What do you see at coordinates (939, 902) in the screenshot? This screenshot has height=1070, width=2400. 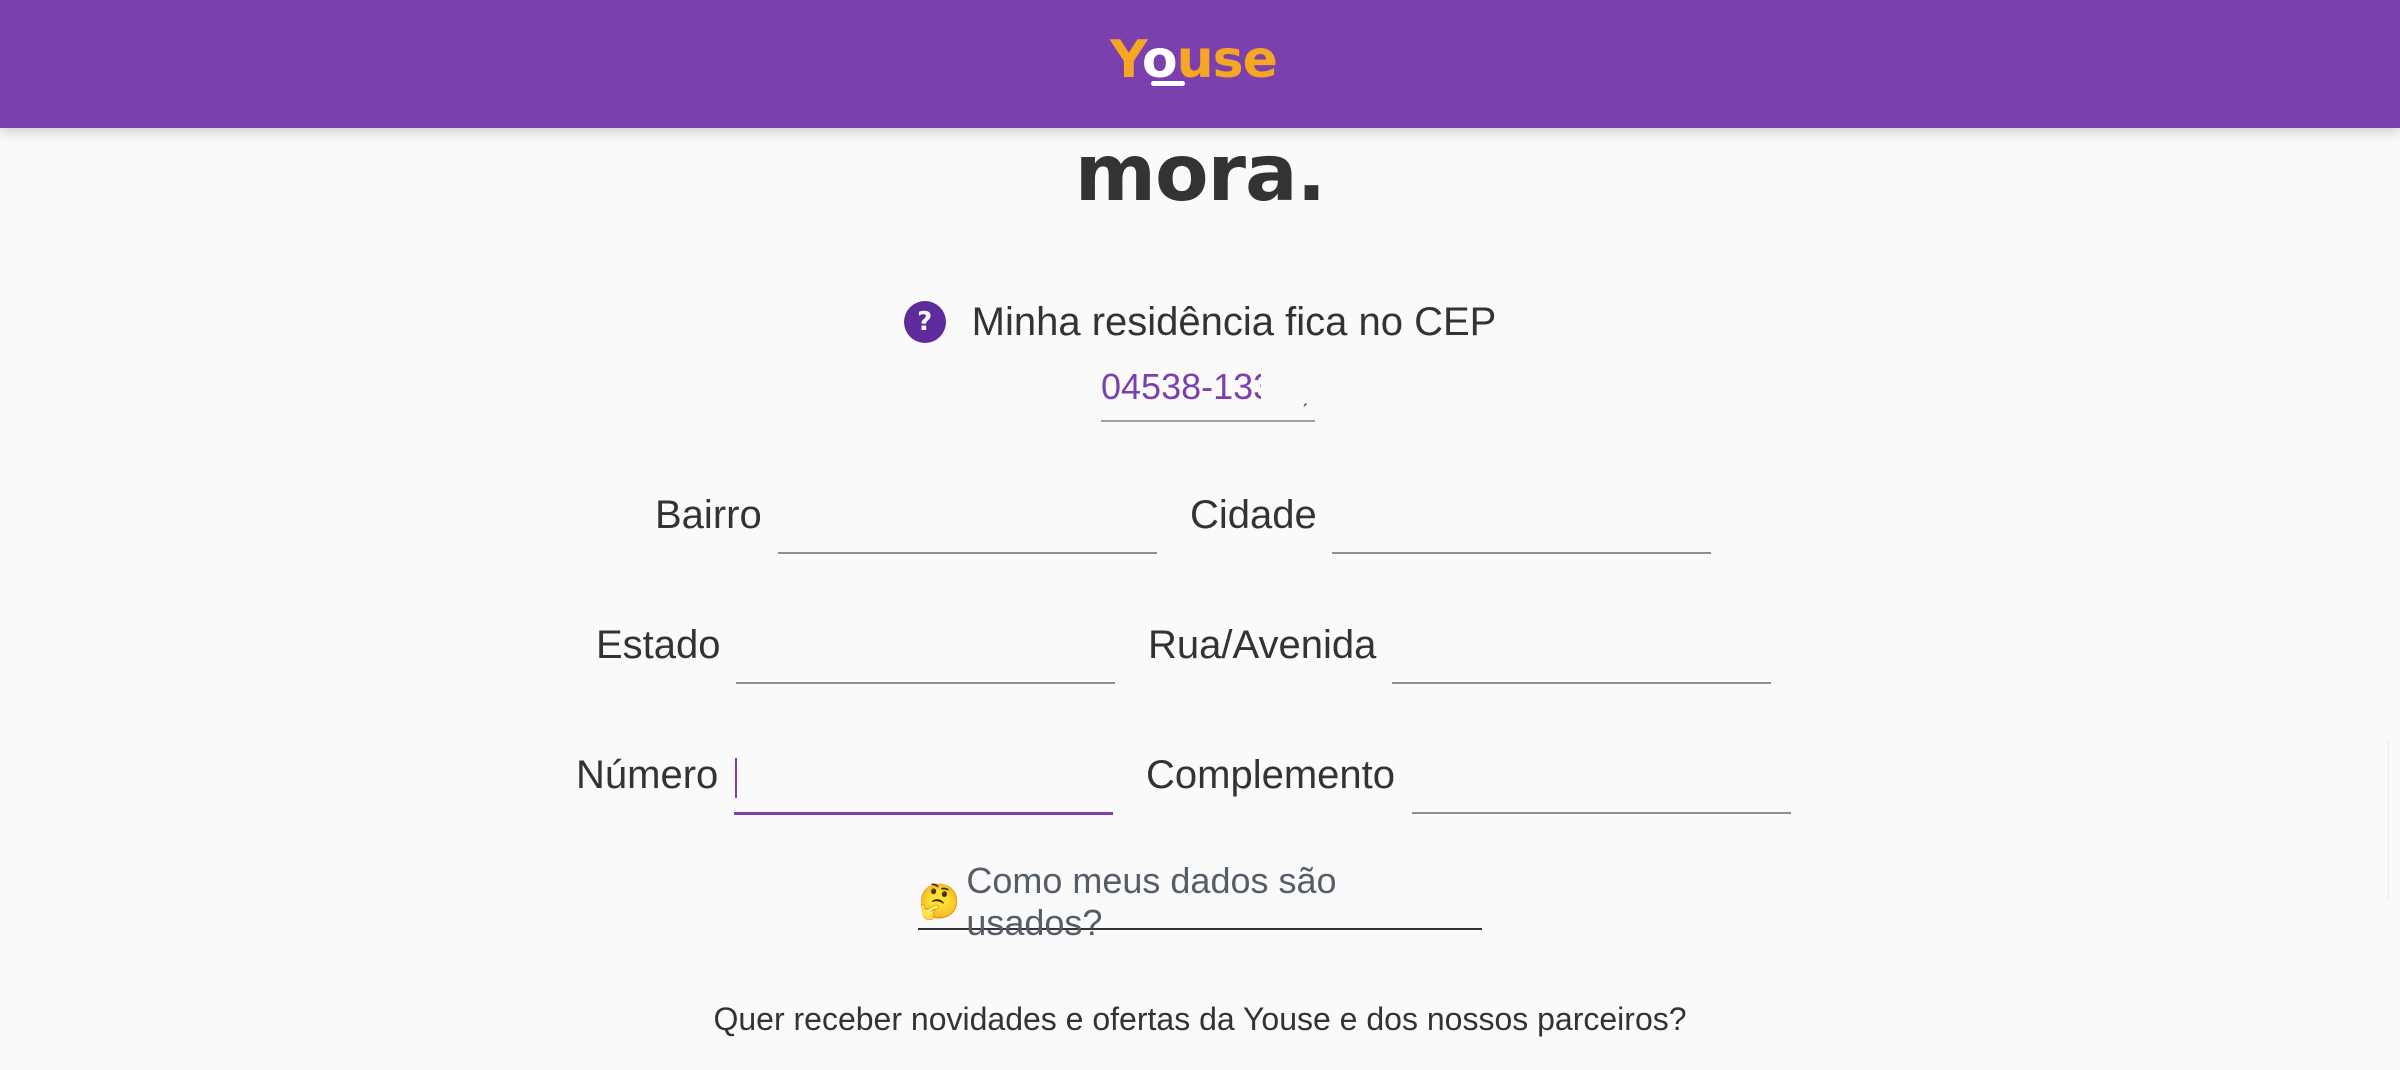 I see `thinking-face-icon: 🤔` at bounding box center [939, 902].